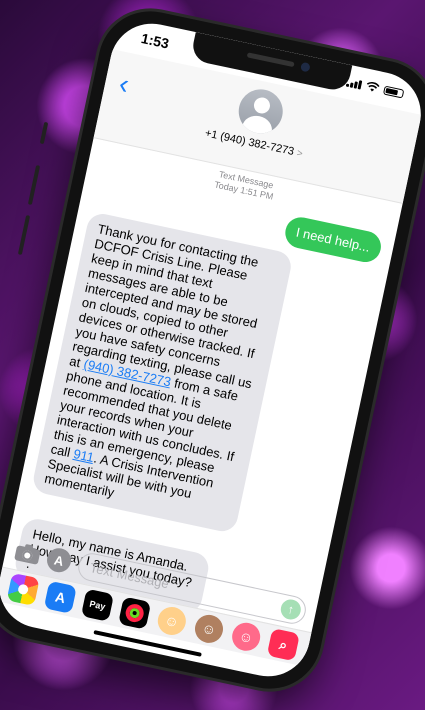  I want to click on animoji-icon: ☺, so click(209, 629).